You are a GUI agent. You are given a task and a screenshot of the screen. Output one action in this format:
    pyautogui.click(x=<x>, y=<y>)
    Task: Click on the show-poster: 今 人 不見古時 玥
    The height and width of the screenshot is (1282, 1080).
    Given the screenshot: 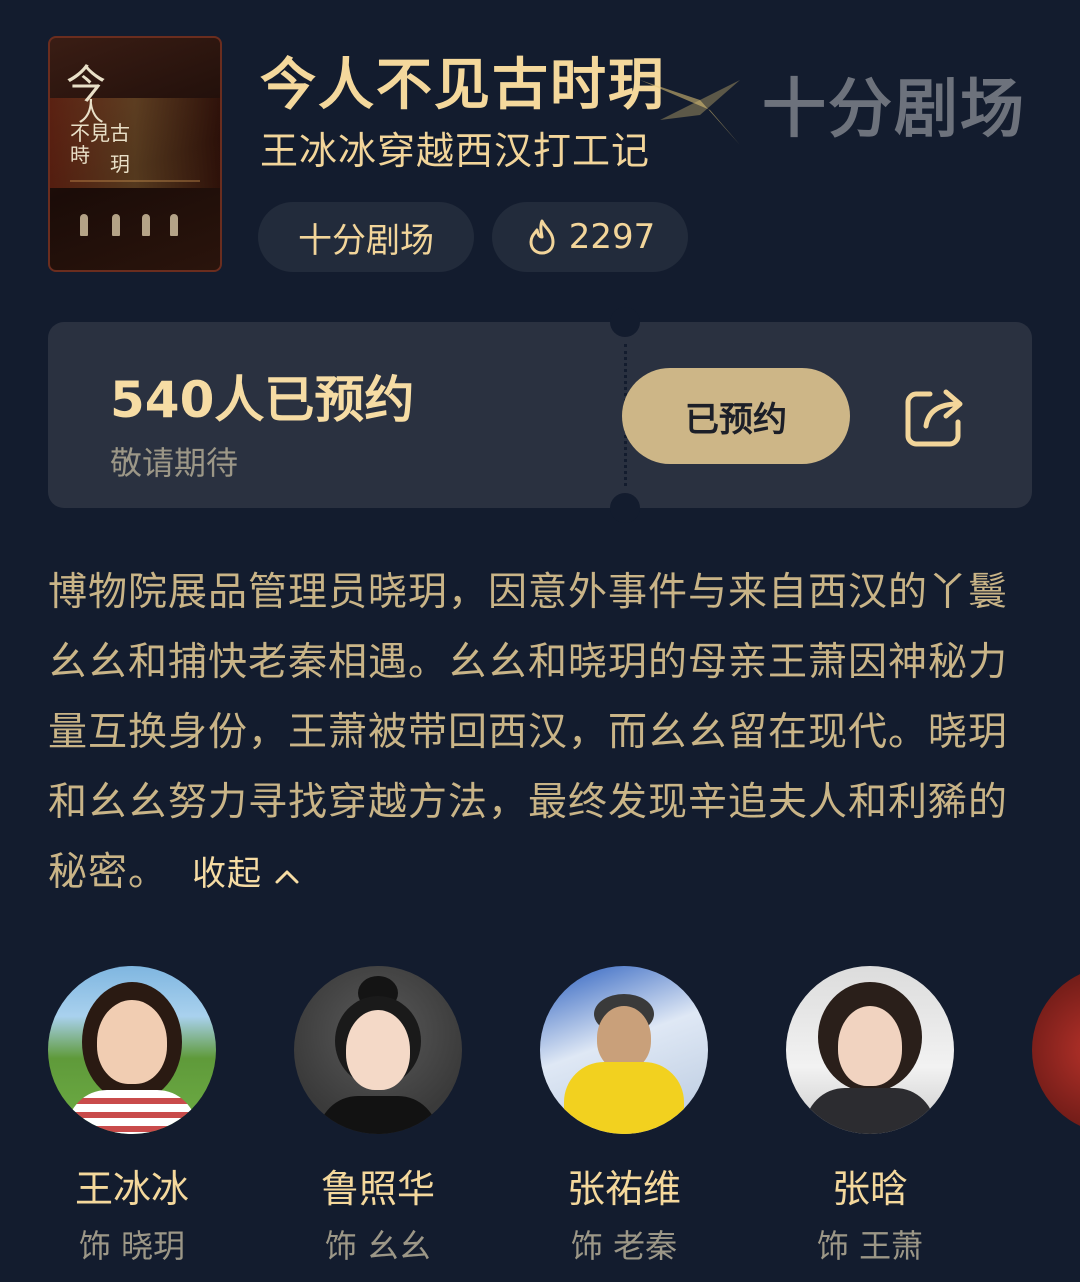 What is the action you would take?
    pyautogui.click(x=135, y=154)
    